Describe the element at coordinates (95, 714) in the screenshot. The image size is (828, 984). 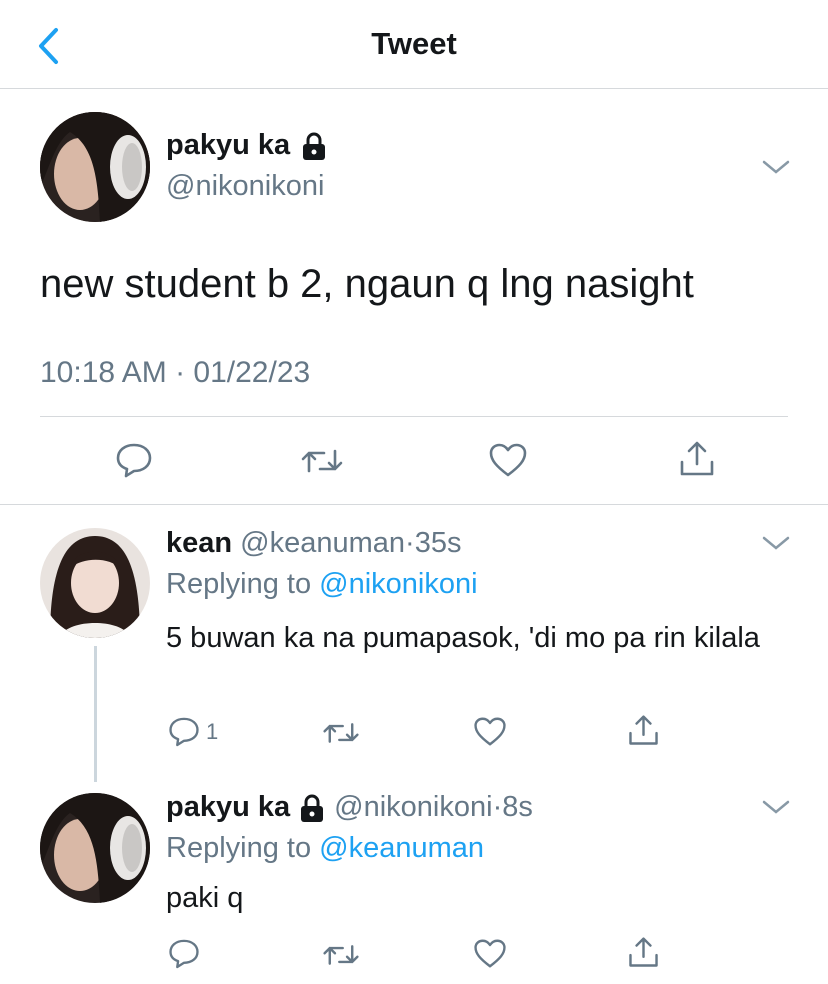
I see `thread-line` at that location.